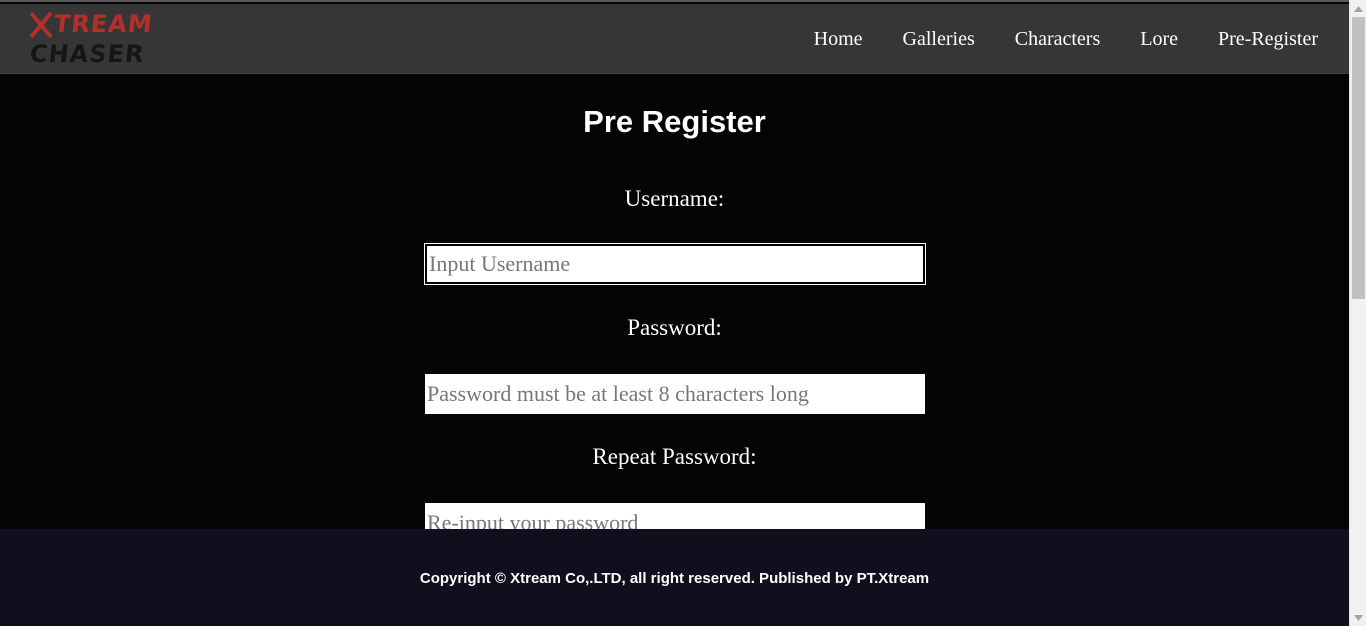 The width and height of the screenshot is (1366, 626). Describe the element at coordinates (41, 25) in the screenshot. I see `logo-x-mark` at that location.